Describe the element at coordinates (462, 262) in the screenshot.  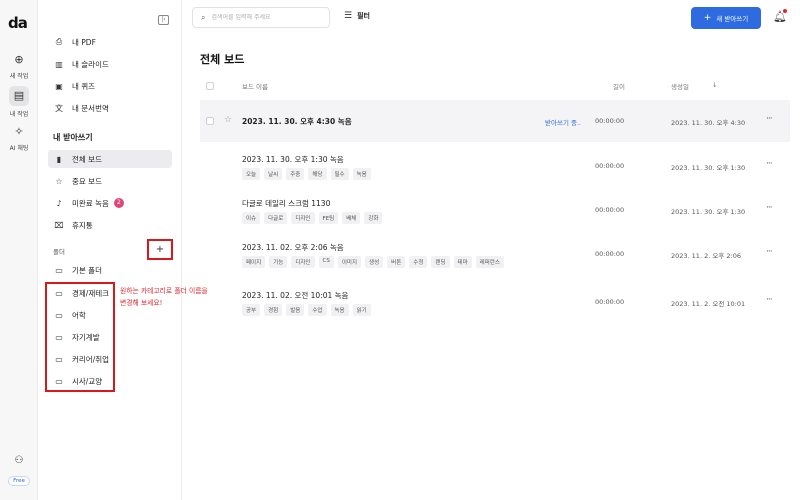
I see `keyword-tag: 테마` at that location.